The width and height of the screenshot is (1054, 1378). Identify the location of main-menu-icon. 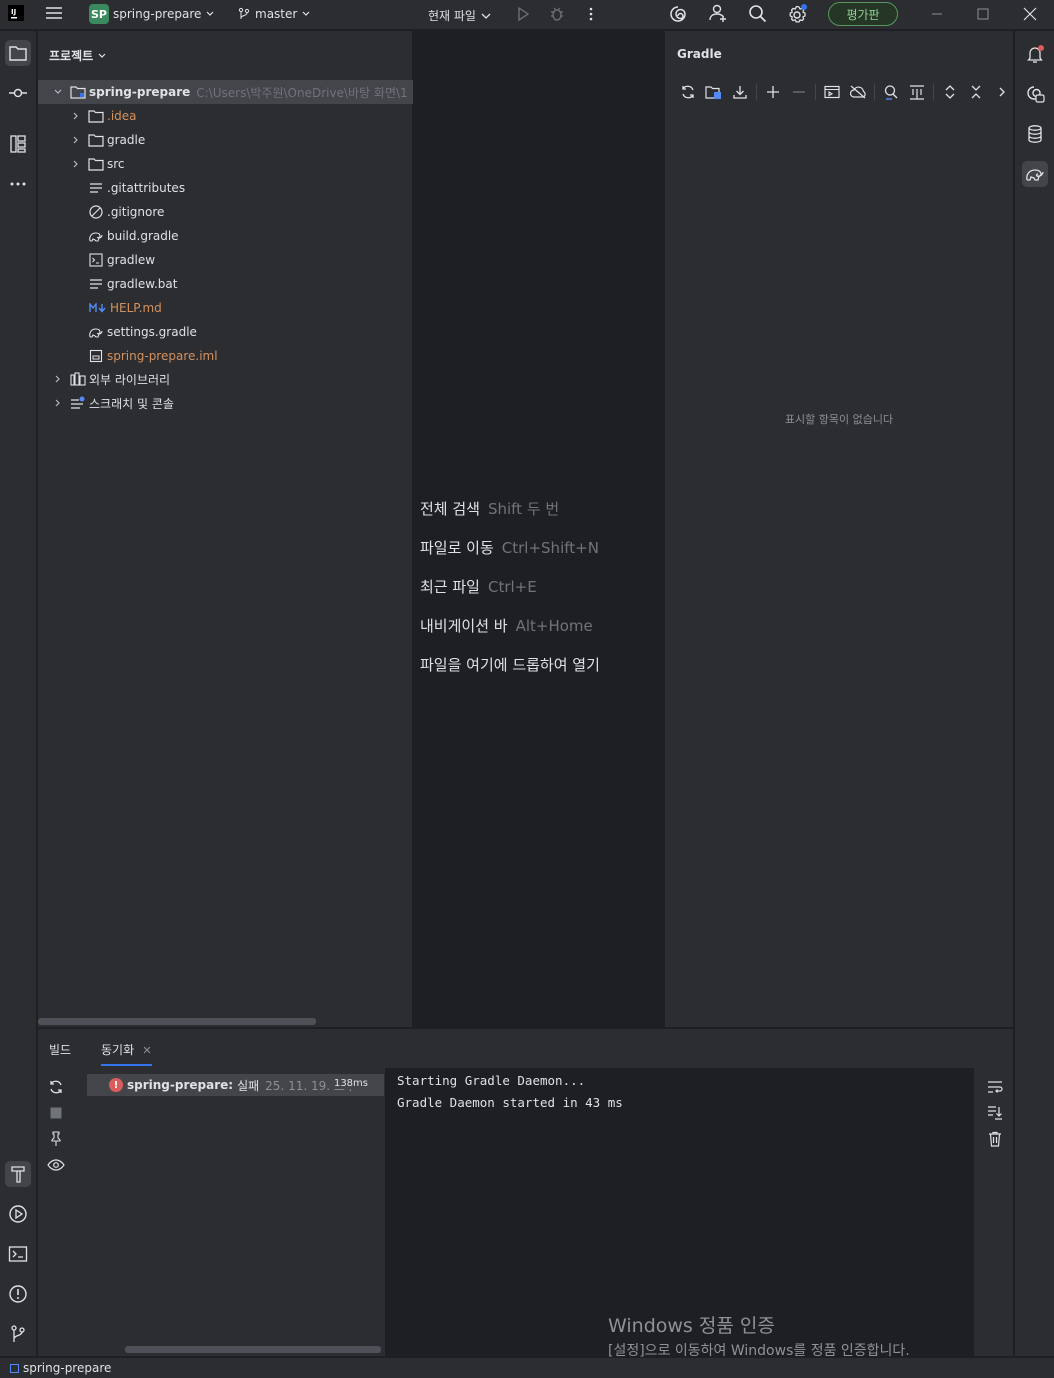
(54, 13).